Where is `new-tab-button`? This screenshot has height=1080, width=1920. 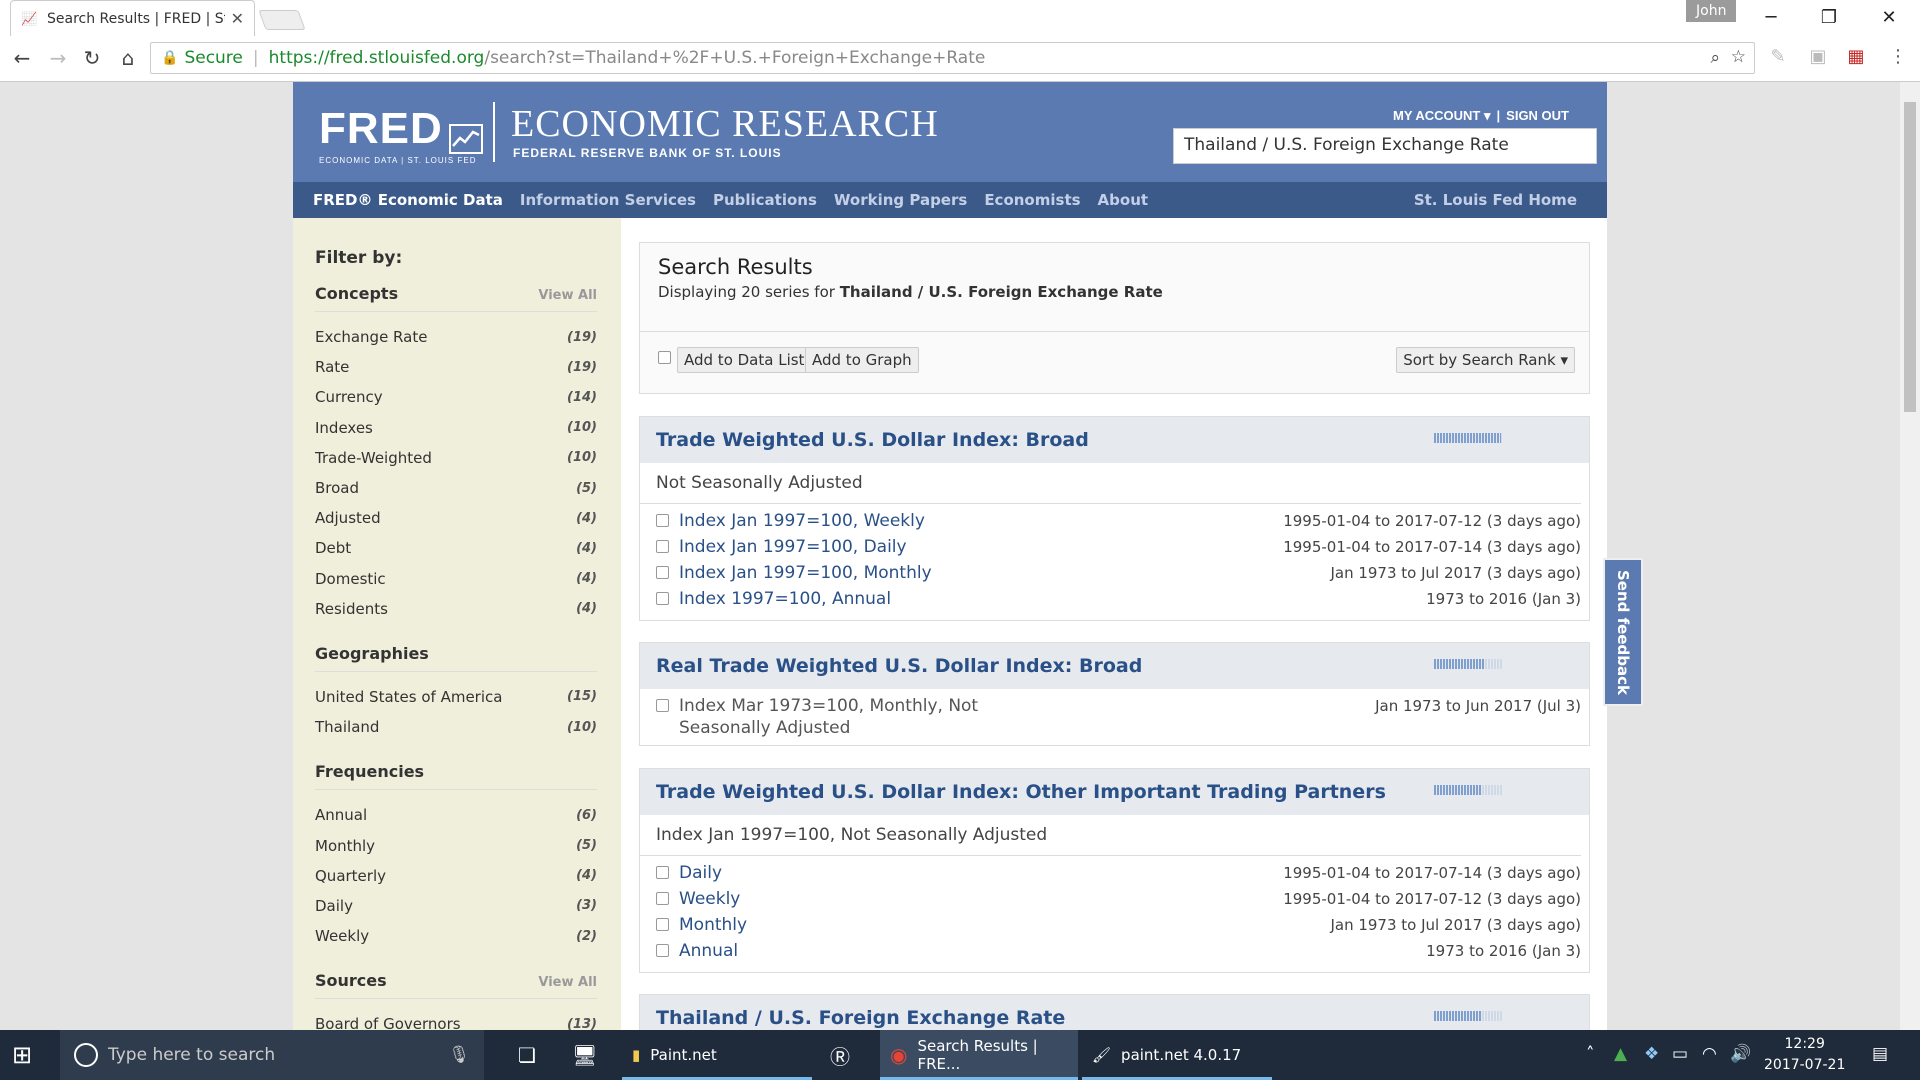
new-tab-button is located at coordinates (282, 20).